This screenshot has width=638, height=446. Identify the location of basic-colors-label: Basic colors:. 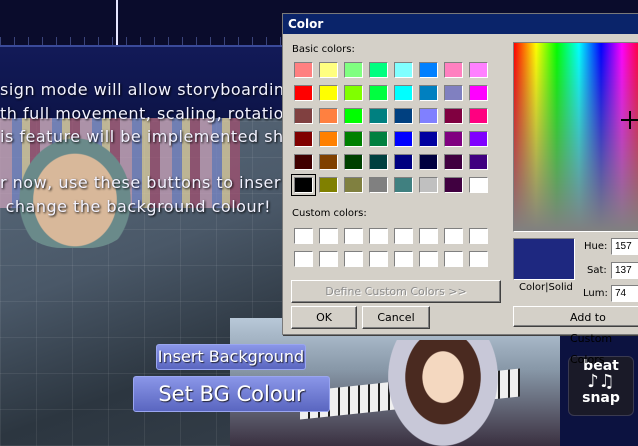
(323, 49).